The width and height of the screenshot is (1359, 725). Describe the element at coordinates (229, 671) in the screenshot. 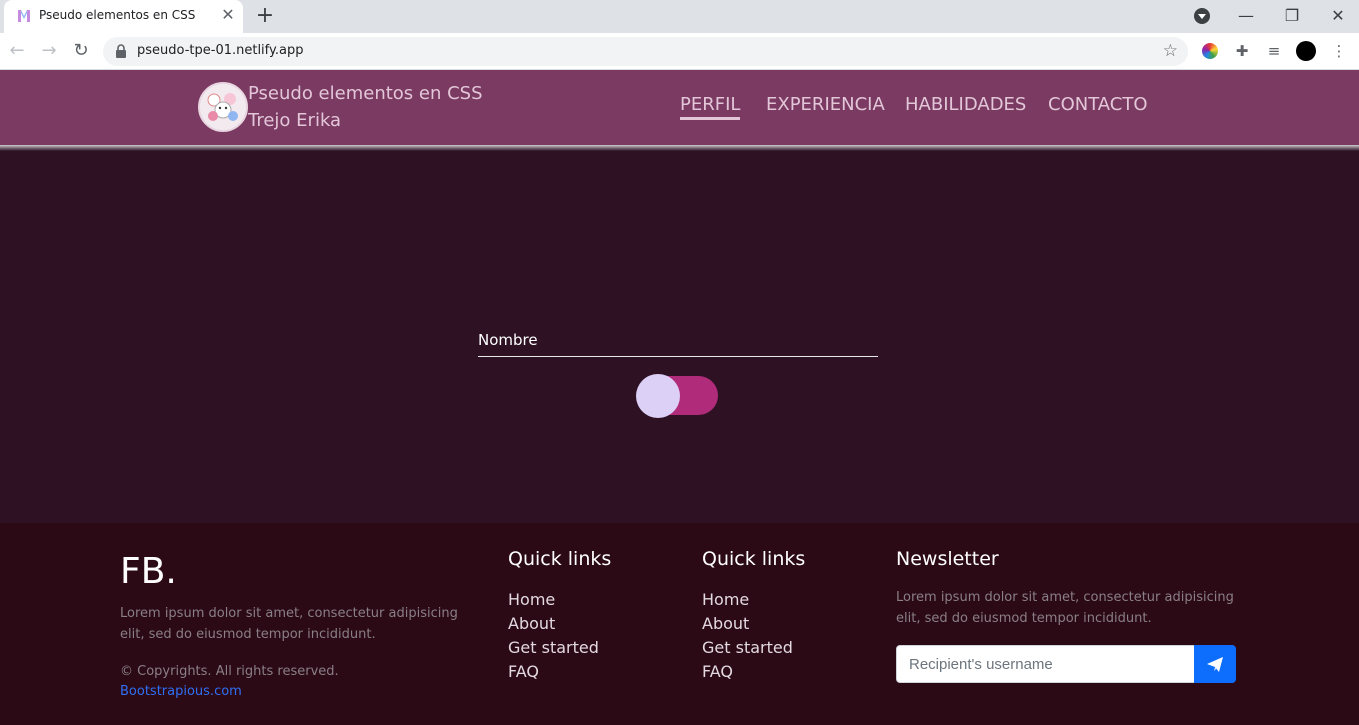

I see `footer-copyright: © Copyrights. All rights reserved.` at that location.